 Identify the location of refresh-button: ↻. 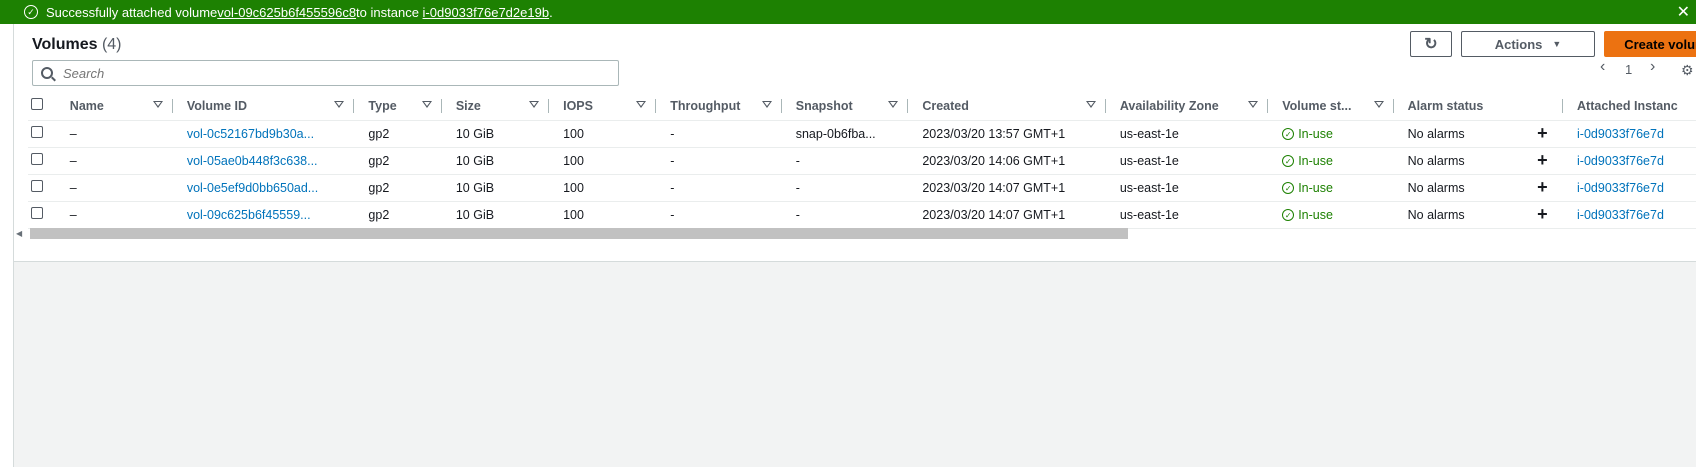
(1431, 44).